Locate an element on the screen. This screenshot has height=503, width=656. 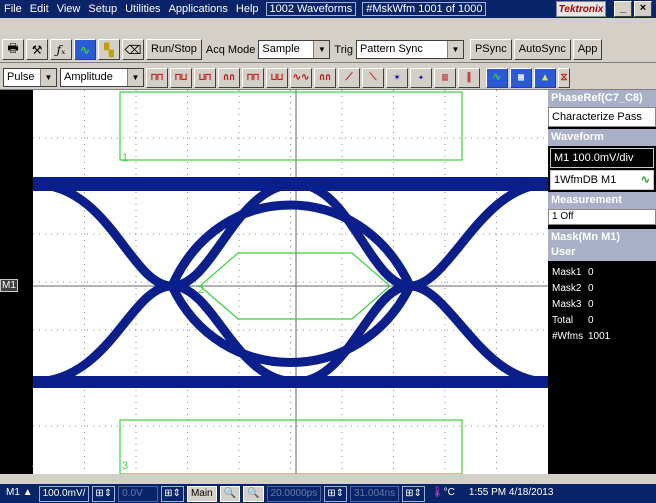
scale-spin-icon: ⊞⇕ is located at coordinates (104, 493).